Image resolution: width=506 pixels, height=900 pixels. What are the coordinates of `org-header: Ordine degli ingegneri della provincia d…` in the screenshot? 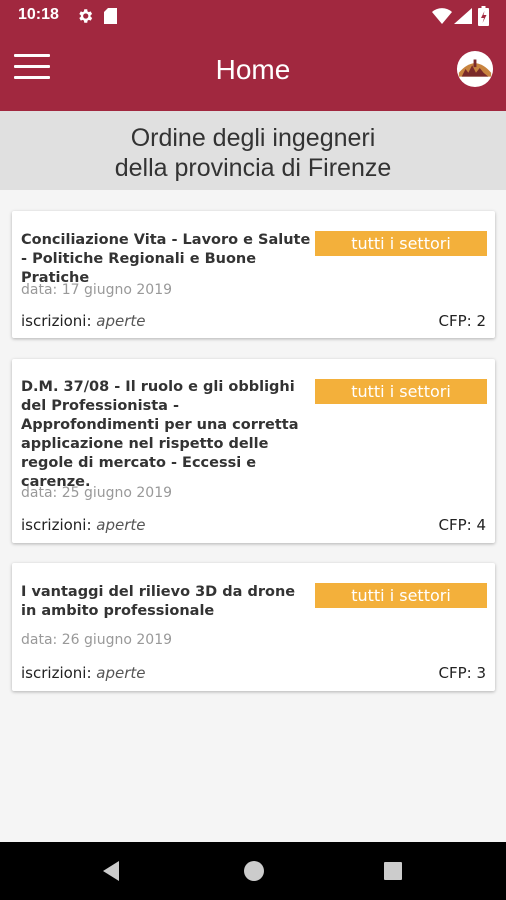 It's located at (253, 150).